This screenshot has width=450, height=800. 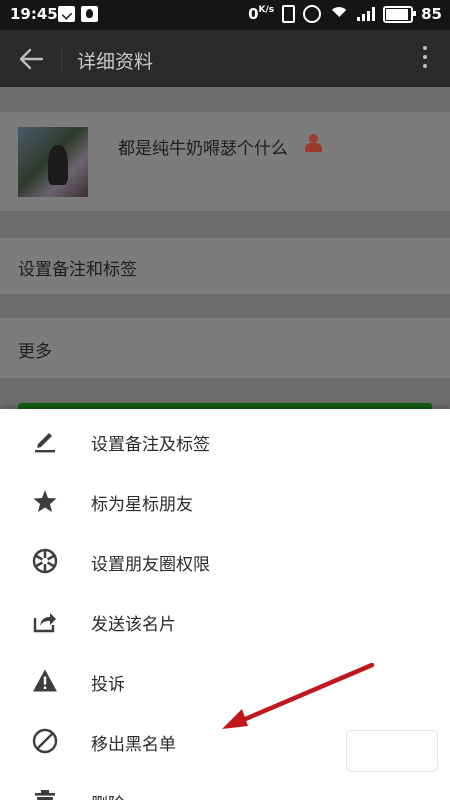 I want to click on person-icon, so click(x=313, y=143).